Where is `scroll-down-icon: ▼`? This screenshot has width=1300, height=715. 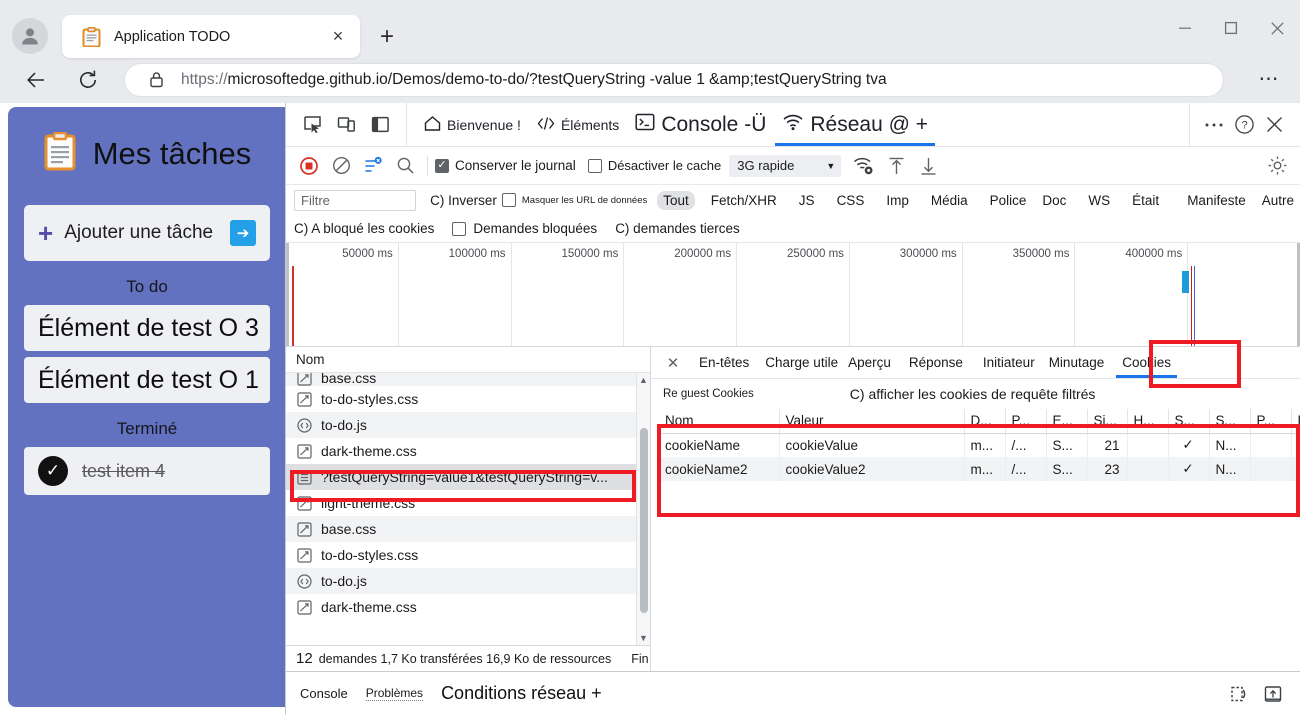
scroll-down-icon: ▼ is located at coordinates (643, 638).